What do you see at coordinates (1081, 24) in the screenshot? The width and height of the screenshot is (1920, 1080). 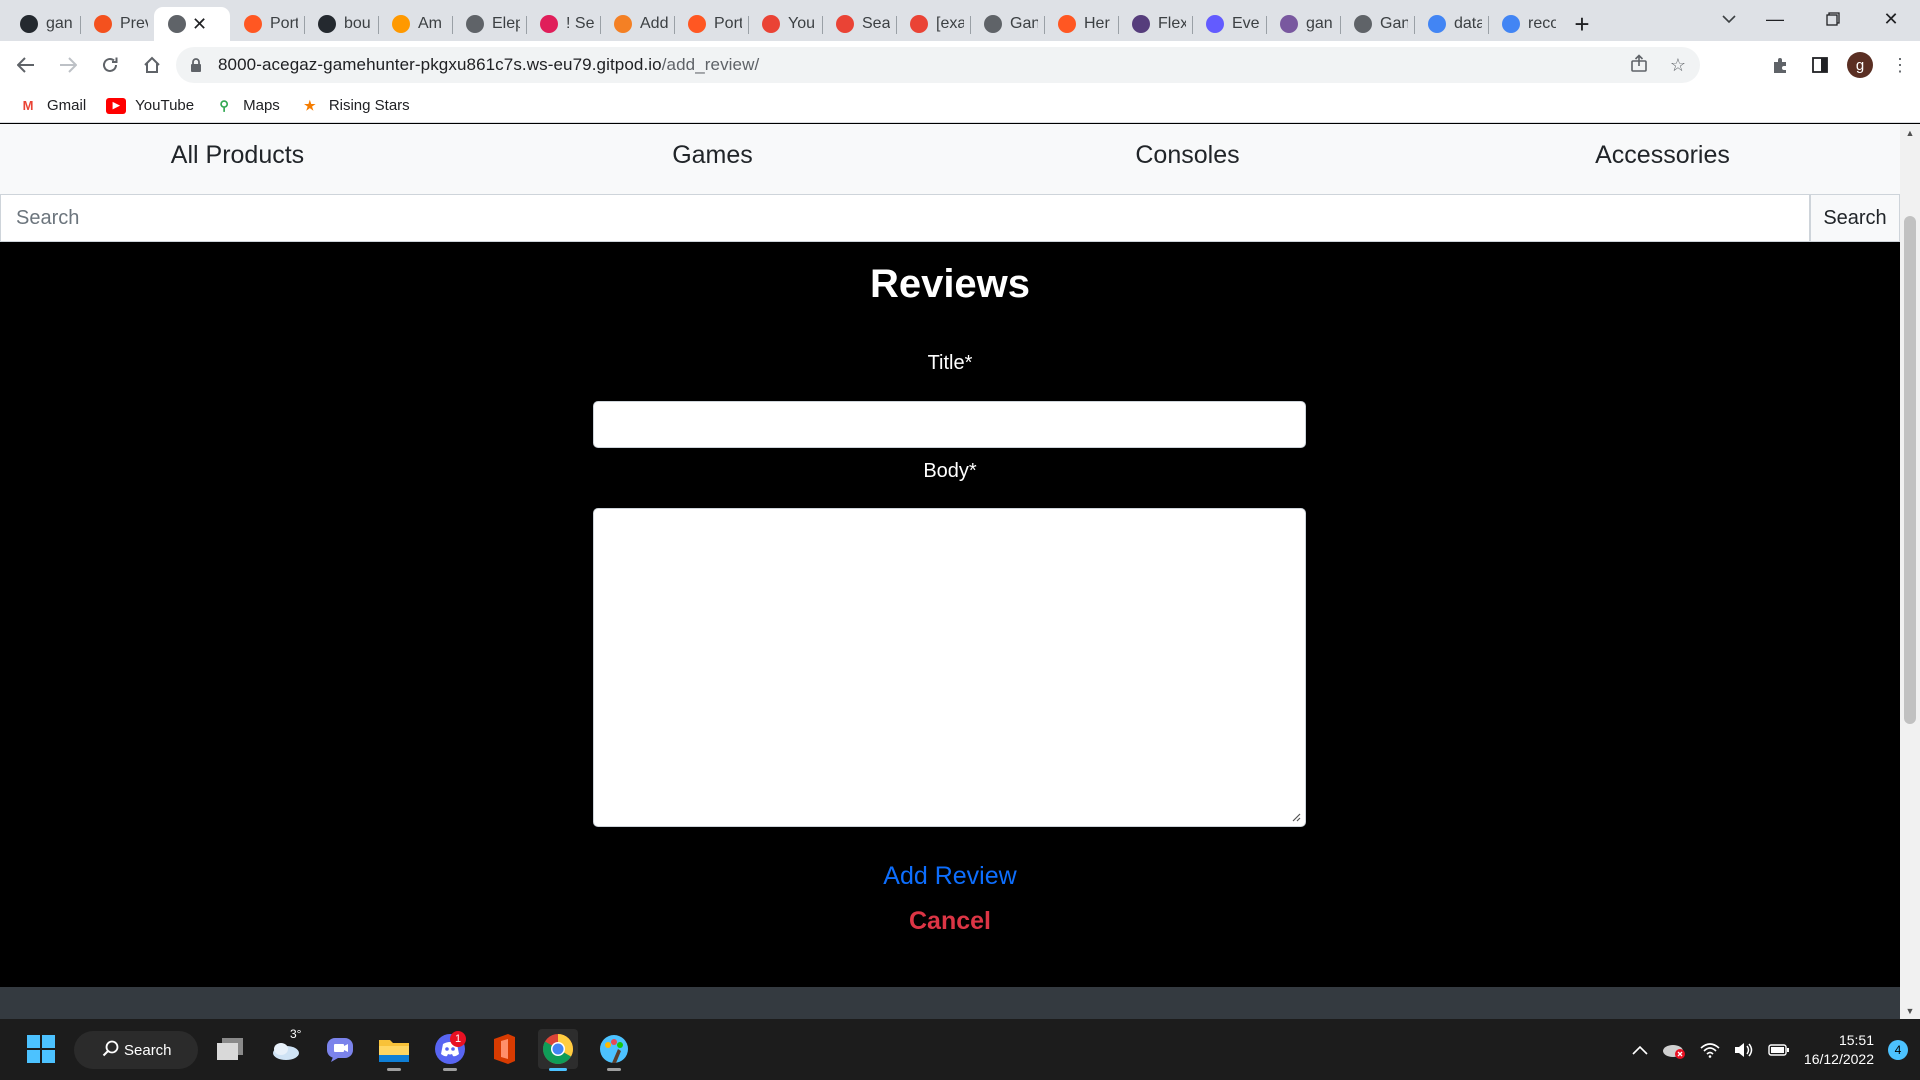 I see `tab: Her` at bounding box center [1081, 24].